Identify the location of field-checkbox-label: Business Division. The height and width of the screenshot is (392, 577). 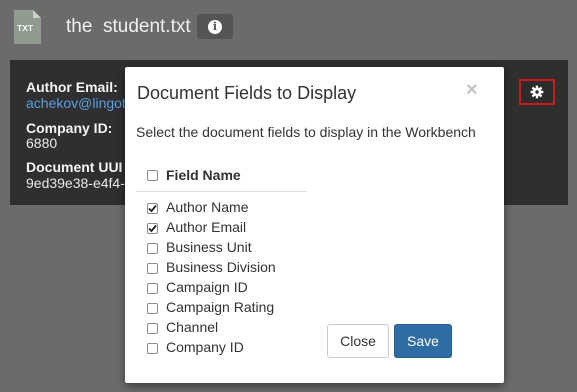
(221, 267).